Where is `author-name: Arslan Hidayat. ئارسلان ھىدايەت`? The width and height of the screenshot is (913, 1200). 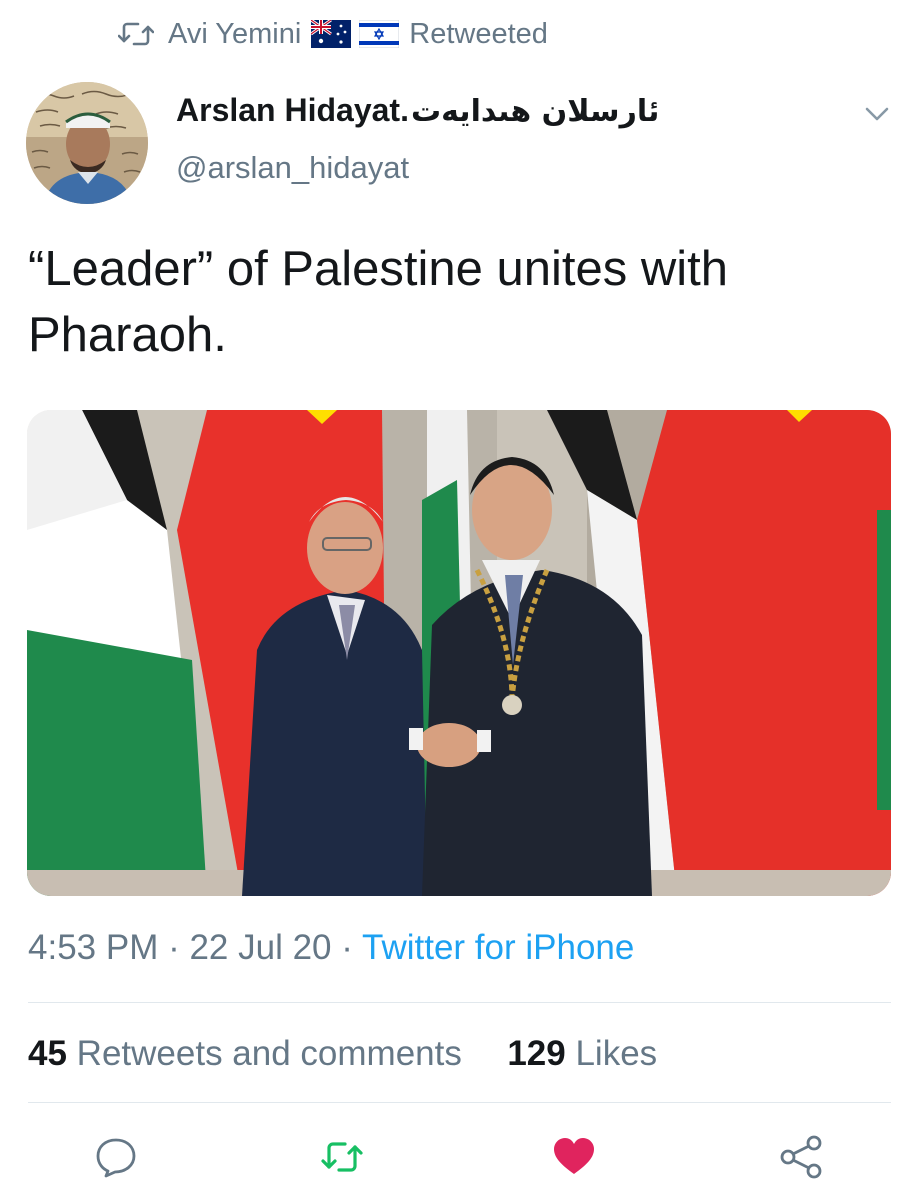 author-name: Arslan Hidayat. ئارسلان ھىدايەت is located at coordinates (417, 110).